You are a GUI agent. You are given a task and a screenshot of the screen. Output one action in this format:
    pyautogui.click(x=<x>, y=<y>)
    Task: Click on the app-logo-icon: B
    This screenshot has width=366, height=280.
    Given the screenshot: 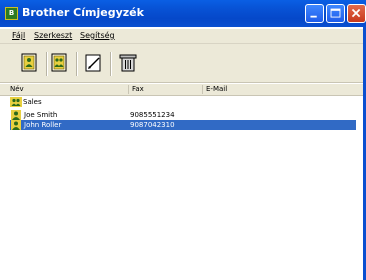 What is the action you would take?
    pyautogui.click(x=11, y=13)
    